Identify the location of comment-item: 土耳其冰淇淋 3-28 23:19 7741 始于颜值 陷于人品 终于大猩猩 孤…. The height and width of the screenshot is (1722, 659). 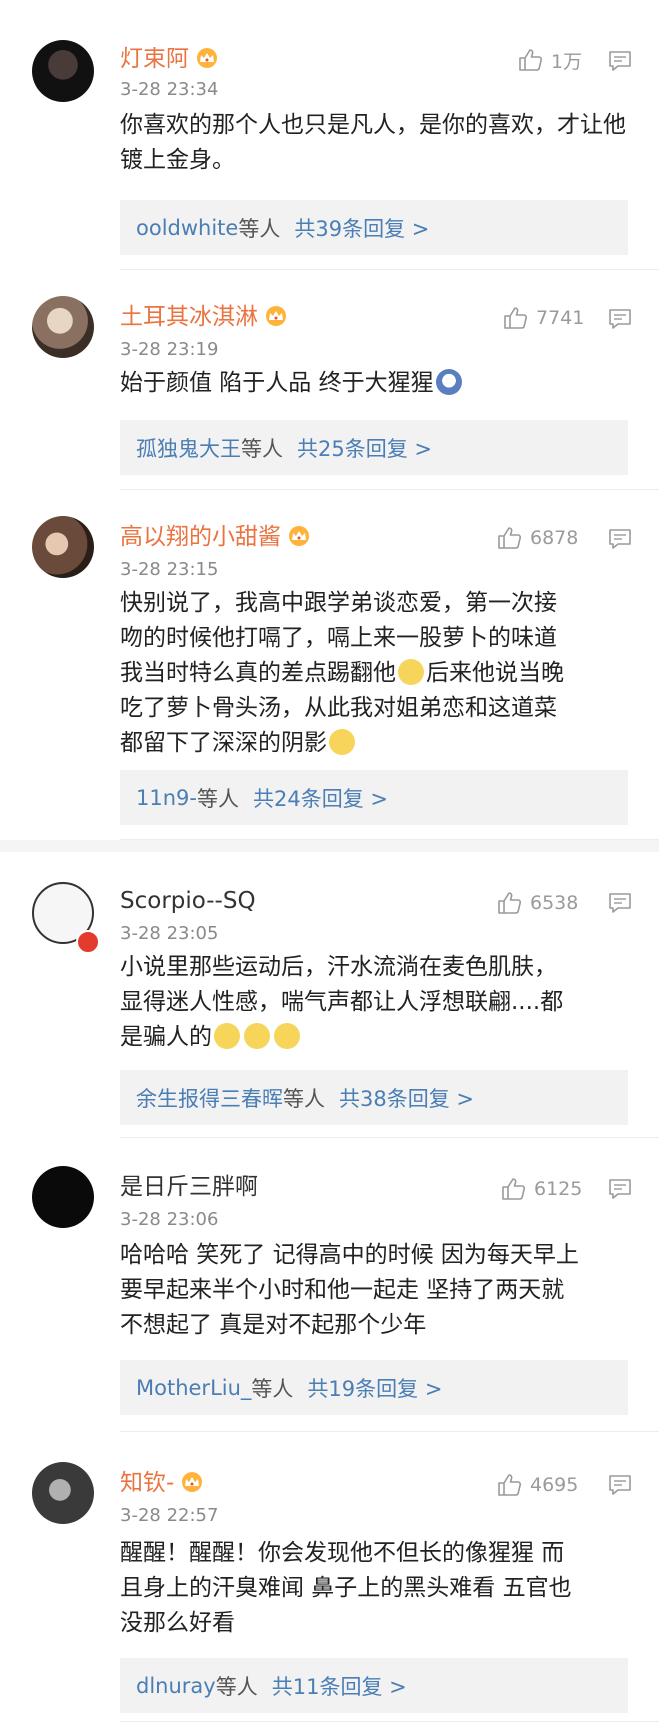
(329, 380).